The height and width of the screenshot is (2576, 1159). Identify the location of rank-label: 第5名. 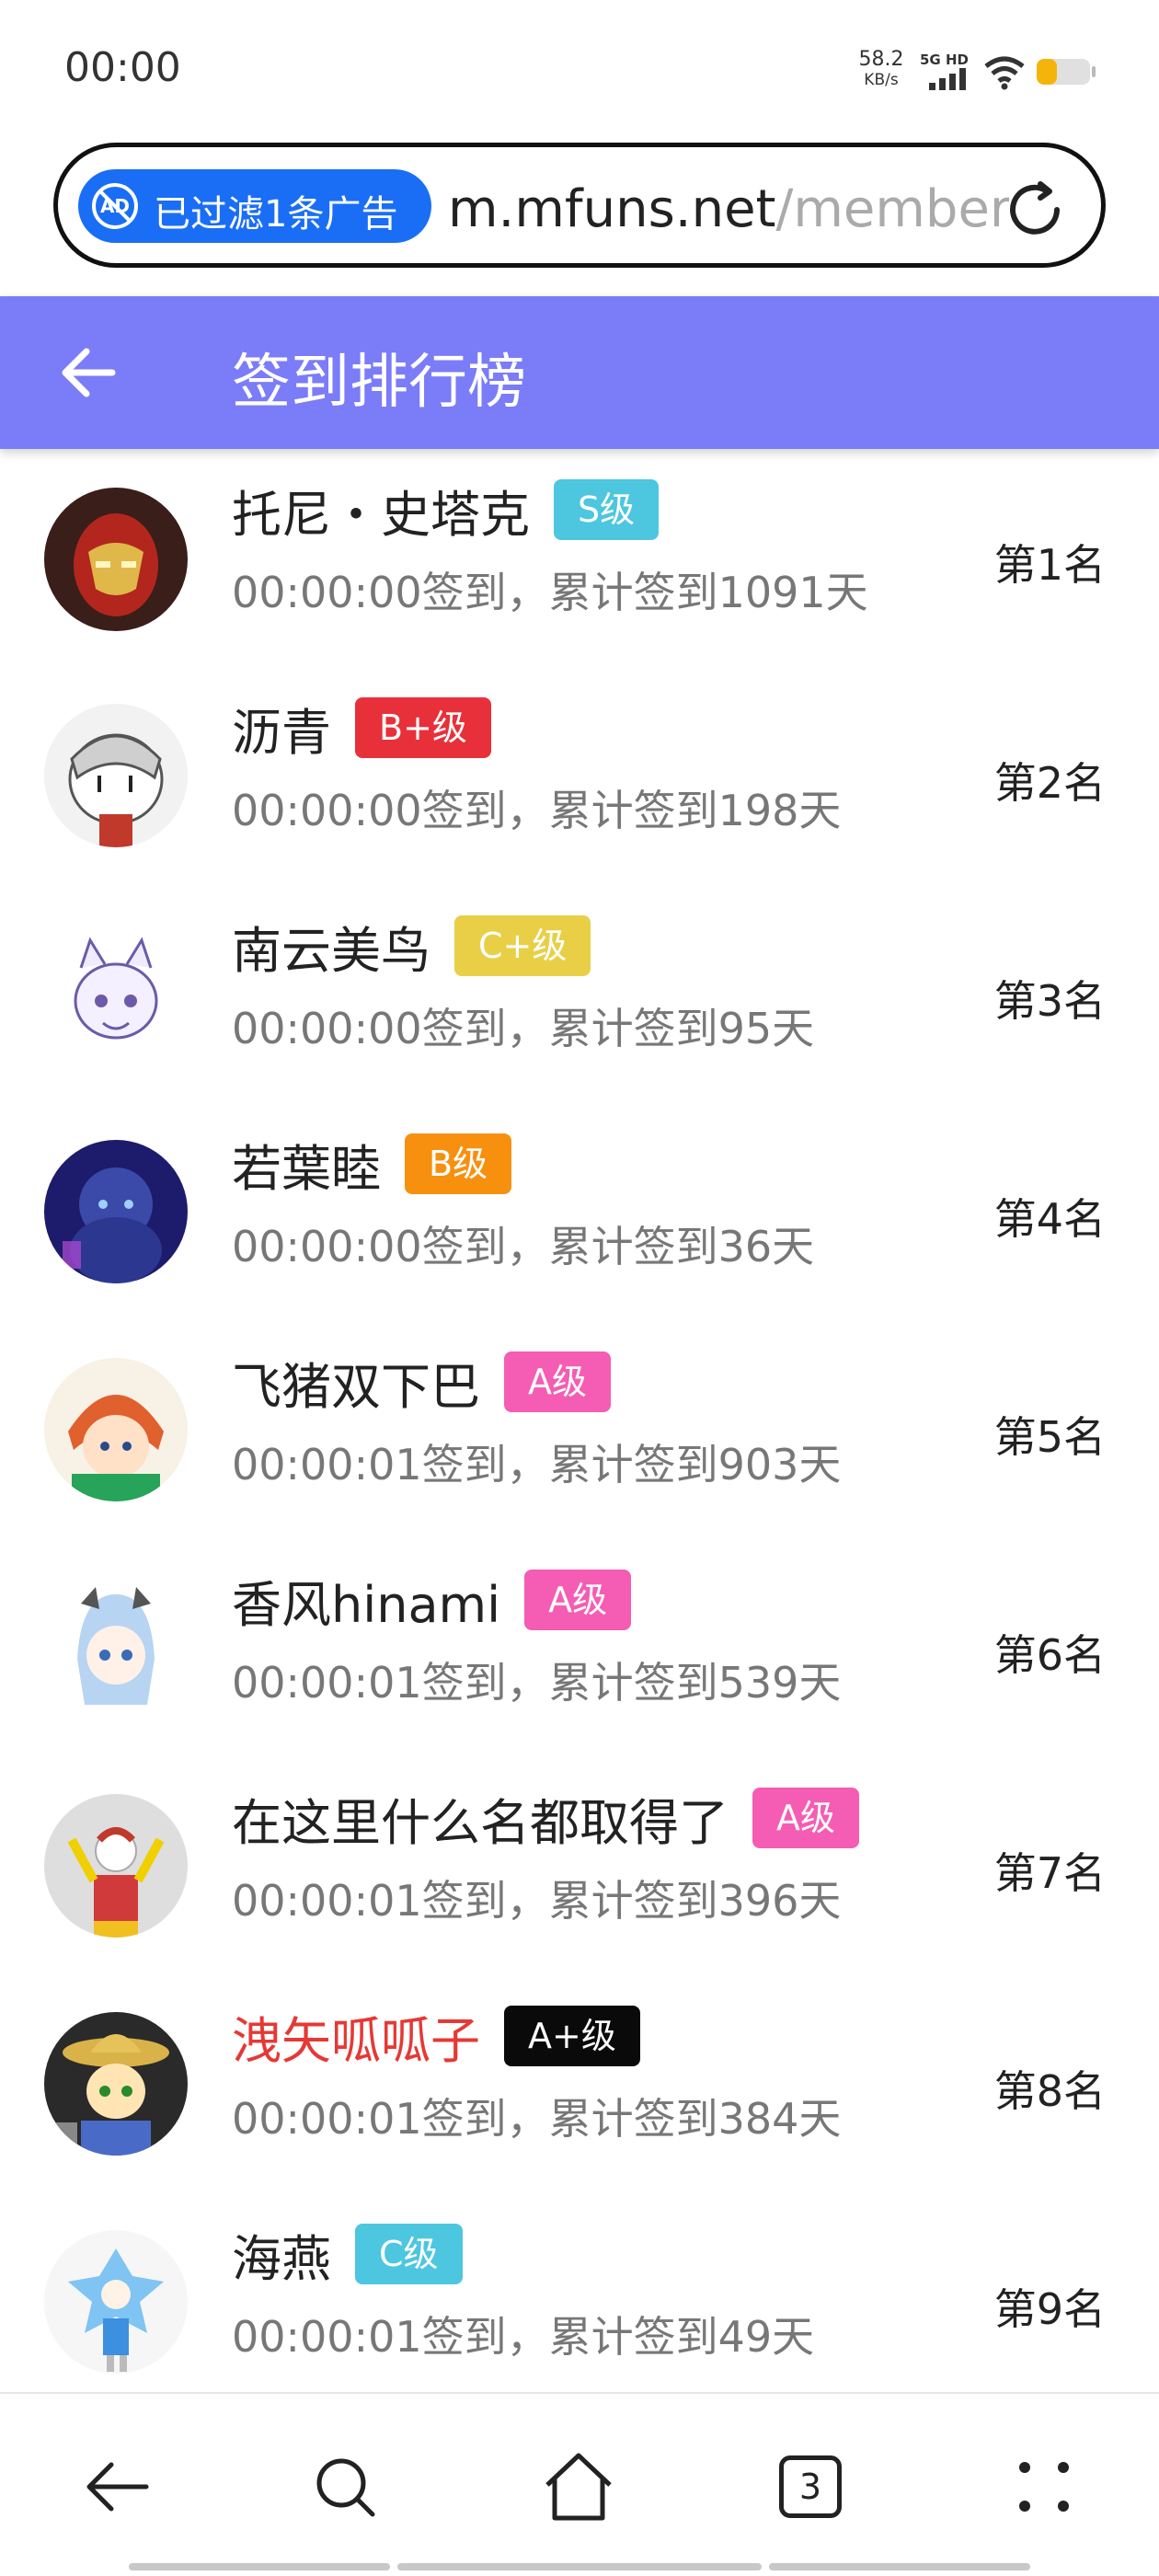
(1049, 1437).